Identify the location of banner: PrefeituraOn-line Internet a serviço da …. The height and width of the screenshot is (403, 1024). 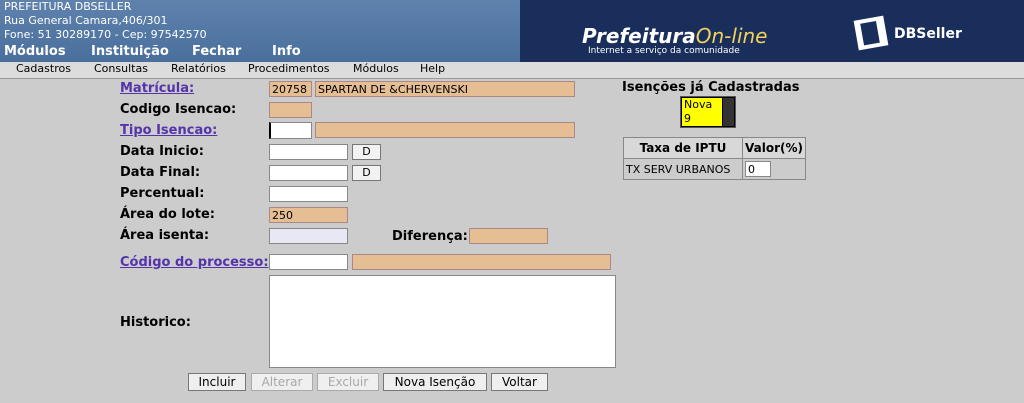
(772, 31).